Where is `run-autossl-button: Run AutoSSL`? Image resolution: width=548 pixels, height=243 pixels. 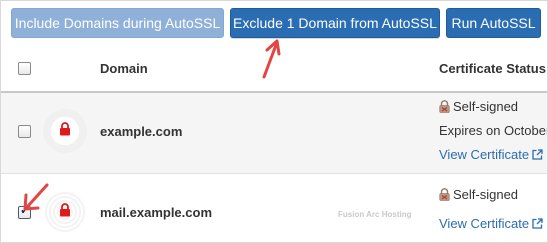 run-autossl-button: Run AutoSSL is located at coordinates (493, 23).